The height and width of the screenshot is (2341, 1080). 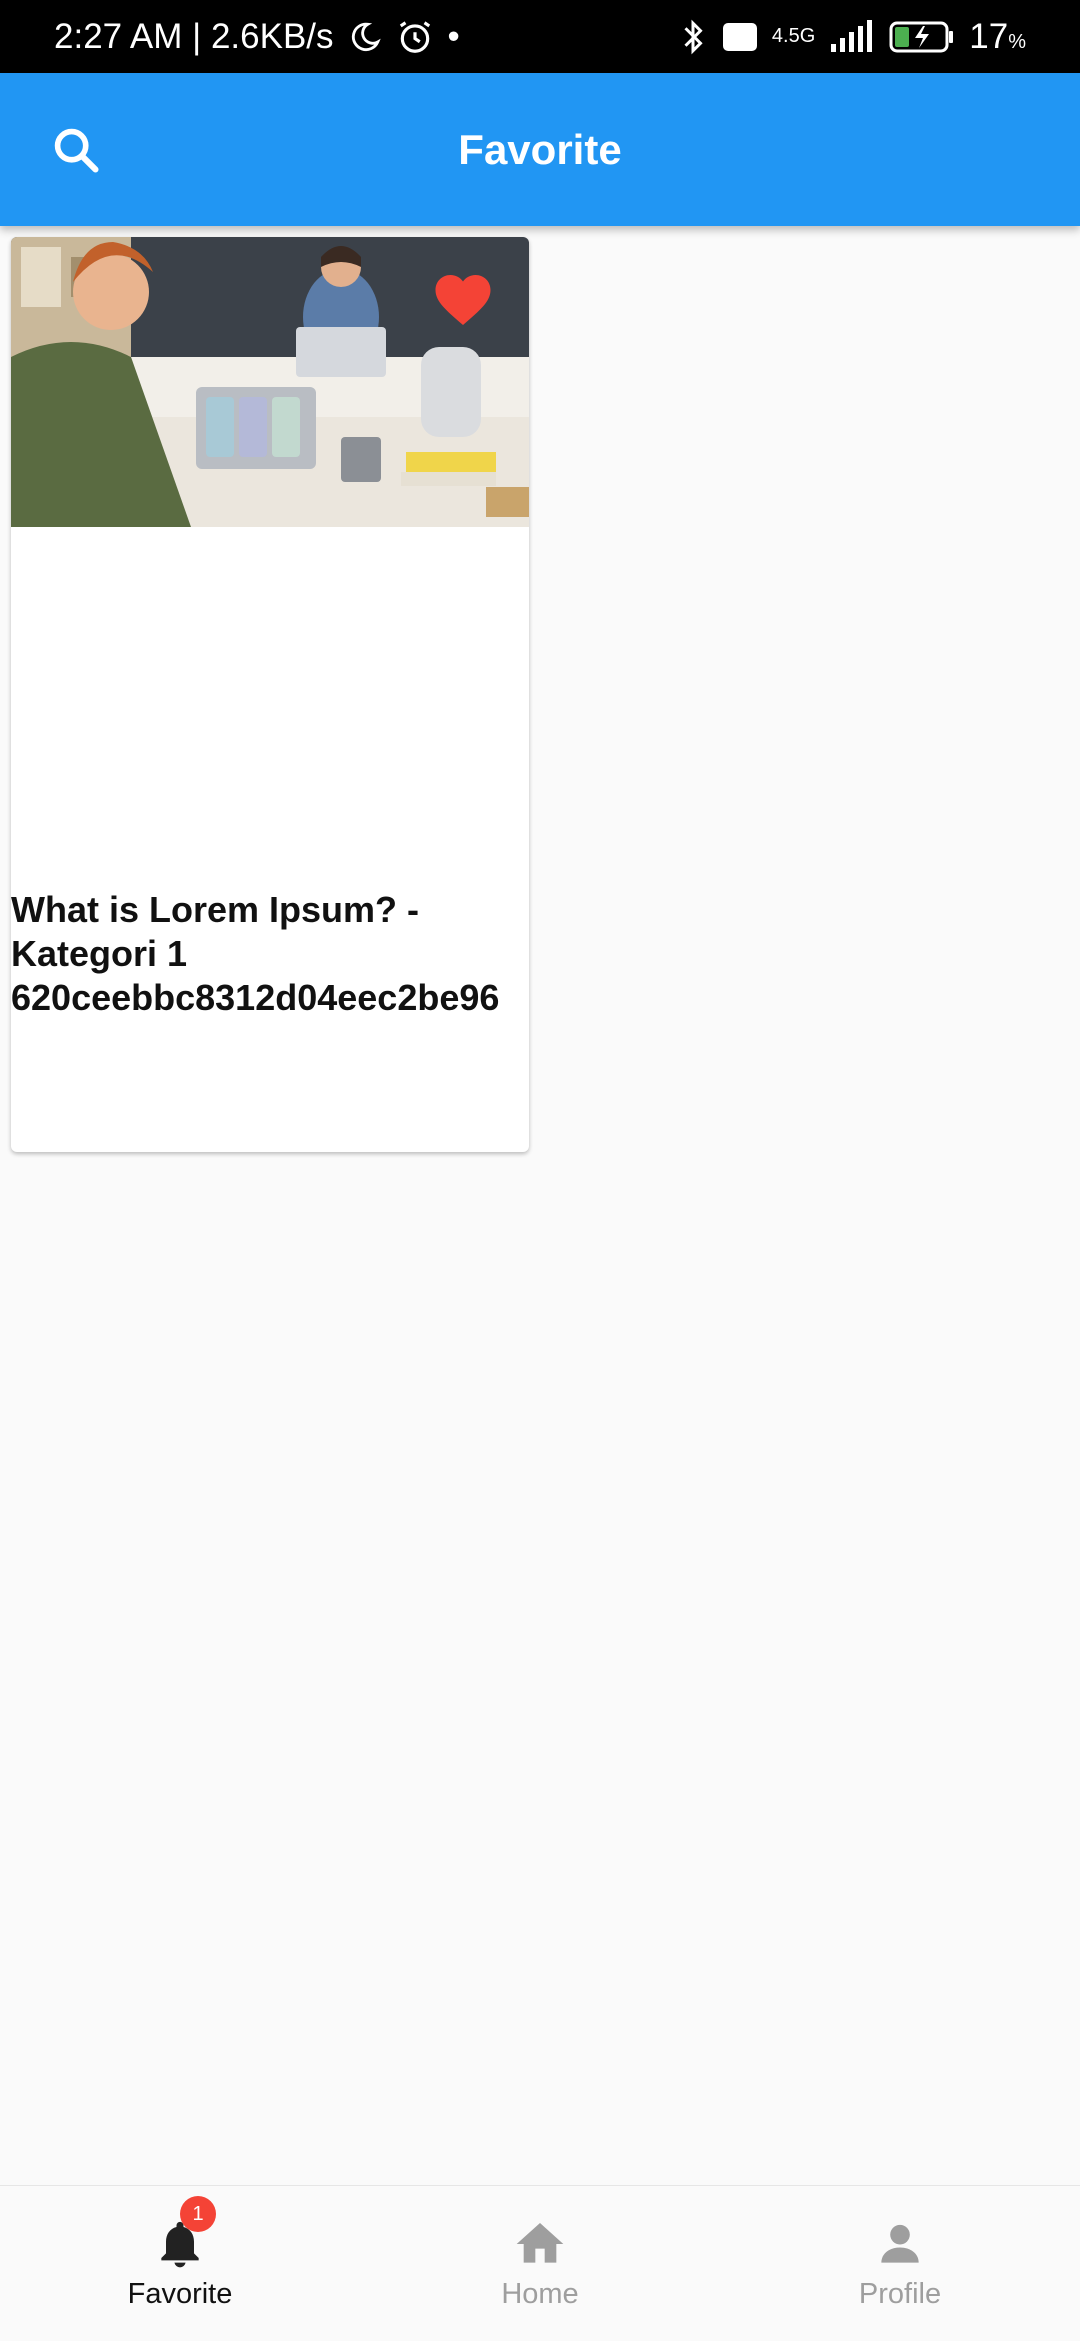 What do you see at coordinates (194, 36) in the screenshot?
I see `status-time-speed: 2:27 AM | 2.6KB/s` at bounding box center [194, 36].